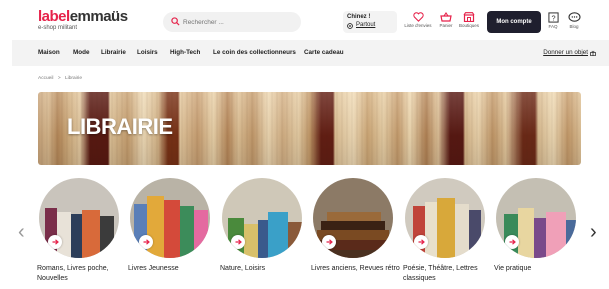 The image size is (609, 289). I want to click on heart-icon, so click(418, 17).